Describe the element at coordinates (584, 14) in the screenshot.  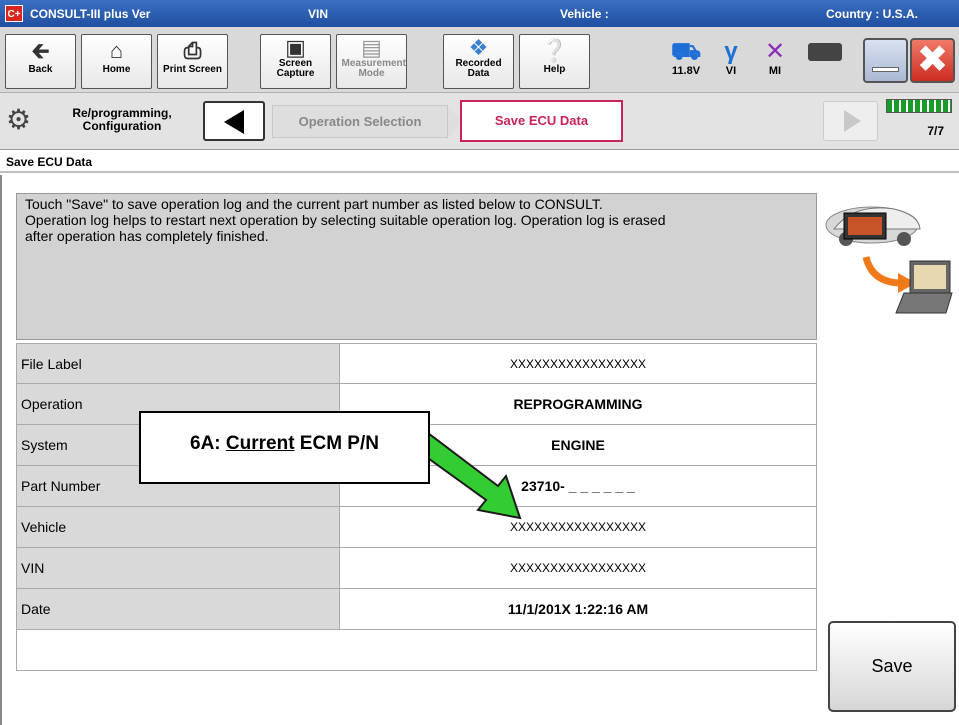
I see `vehicle-label: Vehicle :` at that location.